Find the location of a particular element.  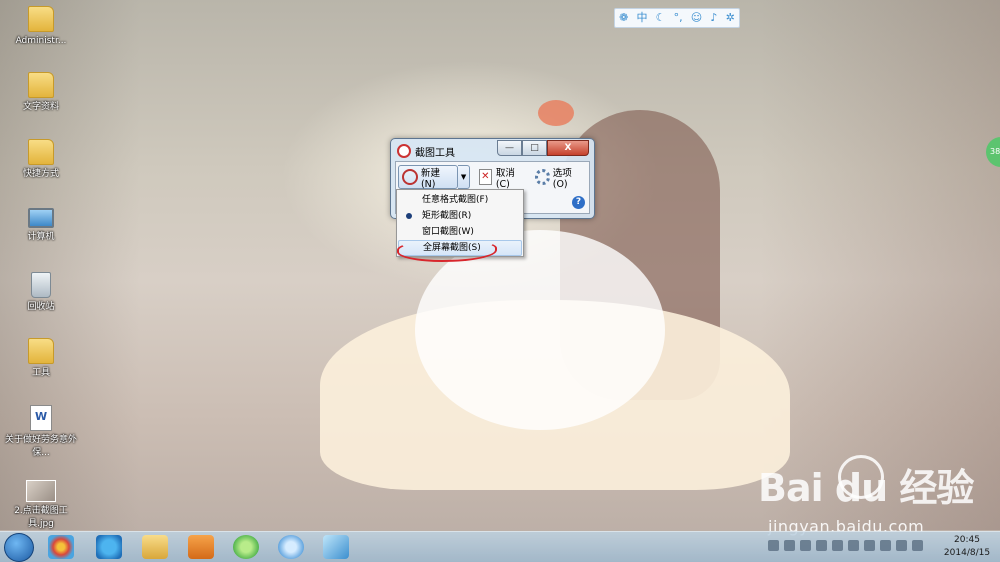

photo-app-icon is located at coordinates (61, 547).